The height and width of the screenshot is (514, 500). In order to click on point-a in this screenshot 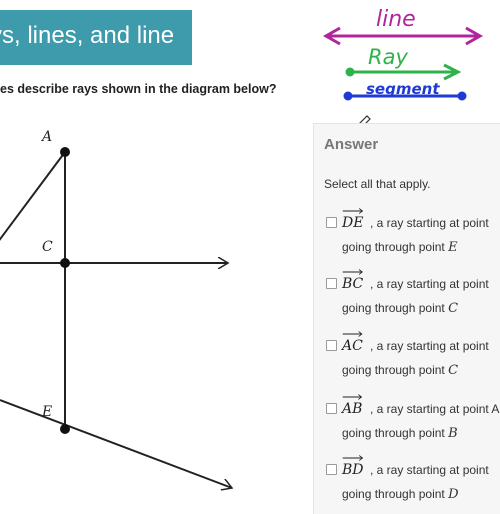, I will do `click(65, 152)`.